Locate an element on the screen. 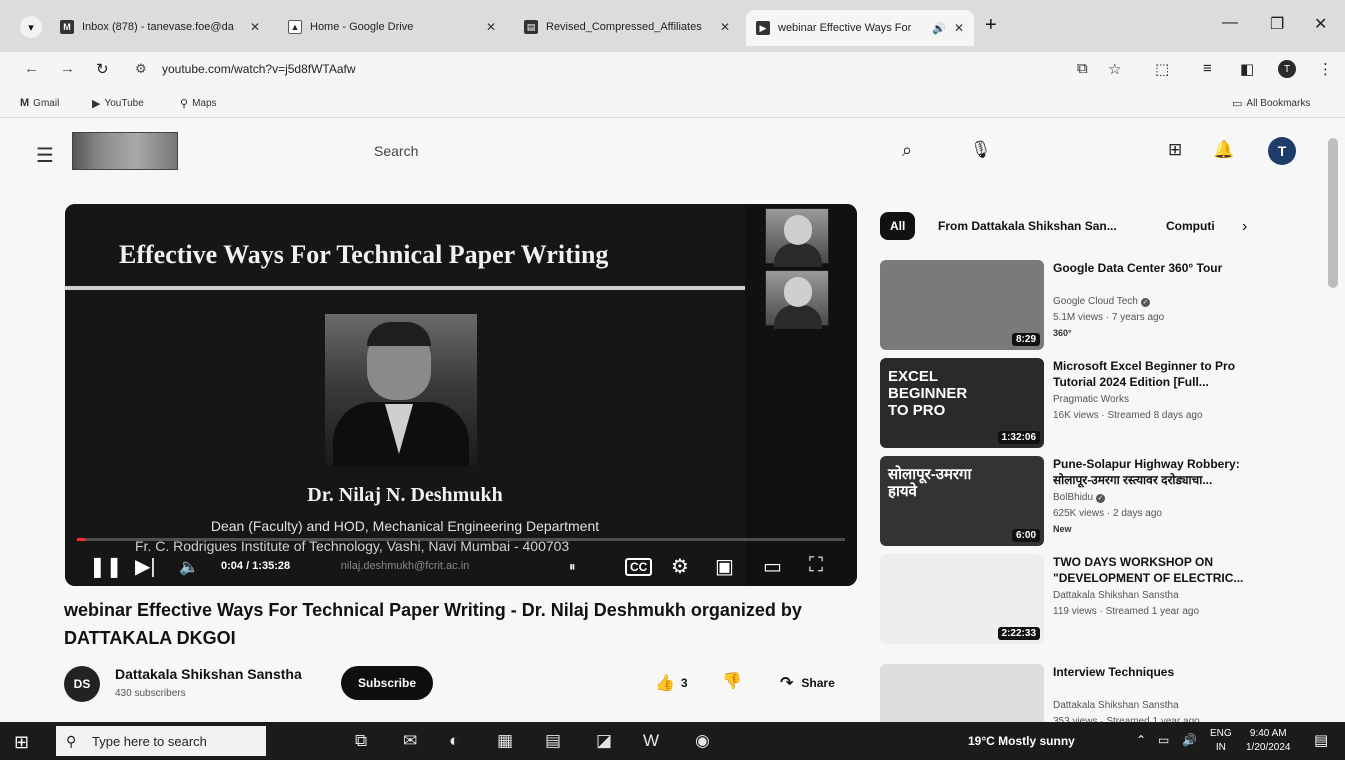  reload-icon: ↻ is located at coordinates (102, 69).